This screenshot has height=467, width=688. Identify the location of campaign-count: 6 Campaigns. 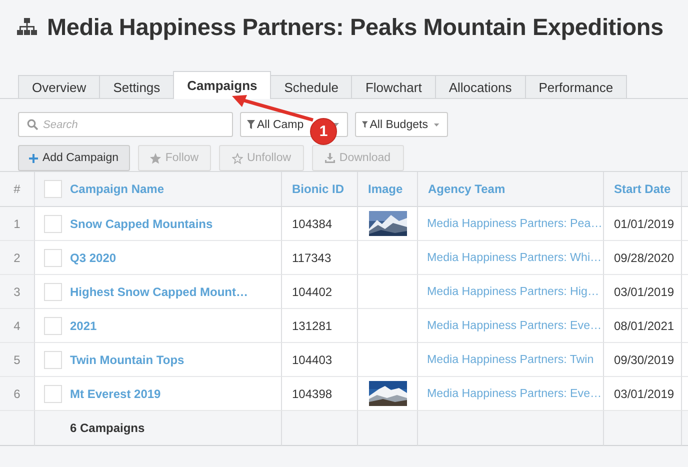
(107, 428).